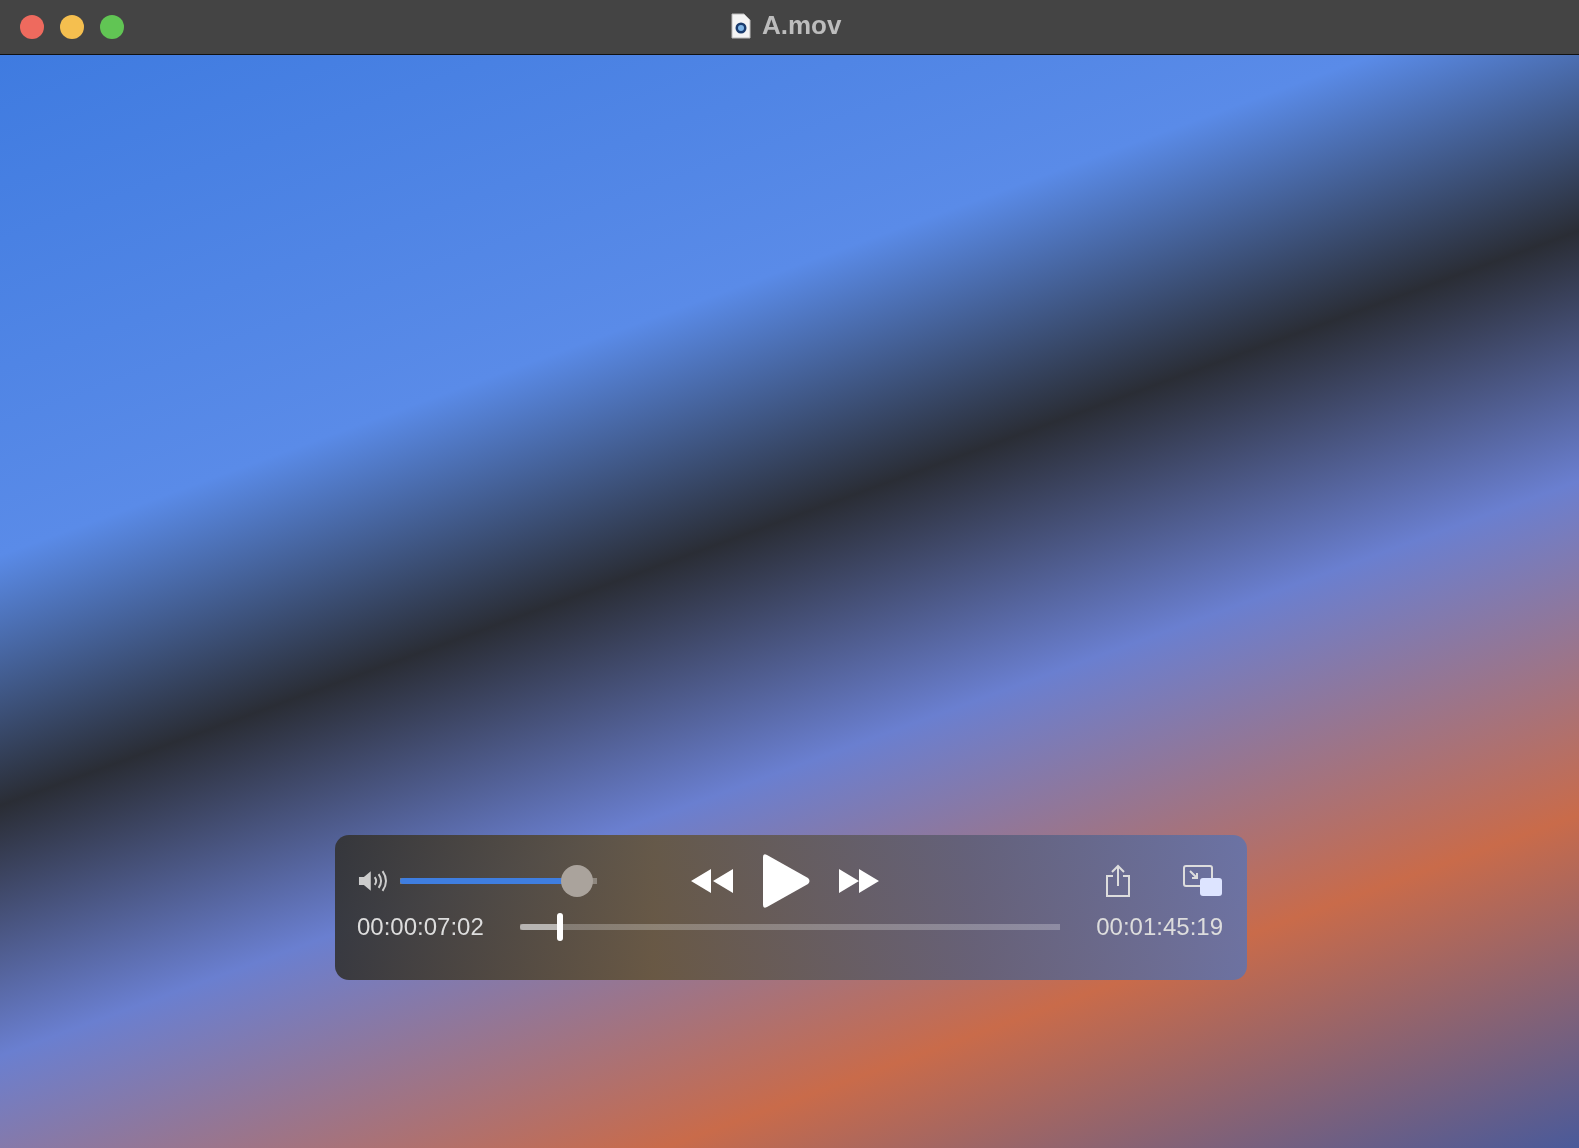  I want to click on remaining-time: 00:01:45:19, so click(1159, 927).